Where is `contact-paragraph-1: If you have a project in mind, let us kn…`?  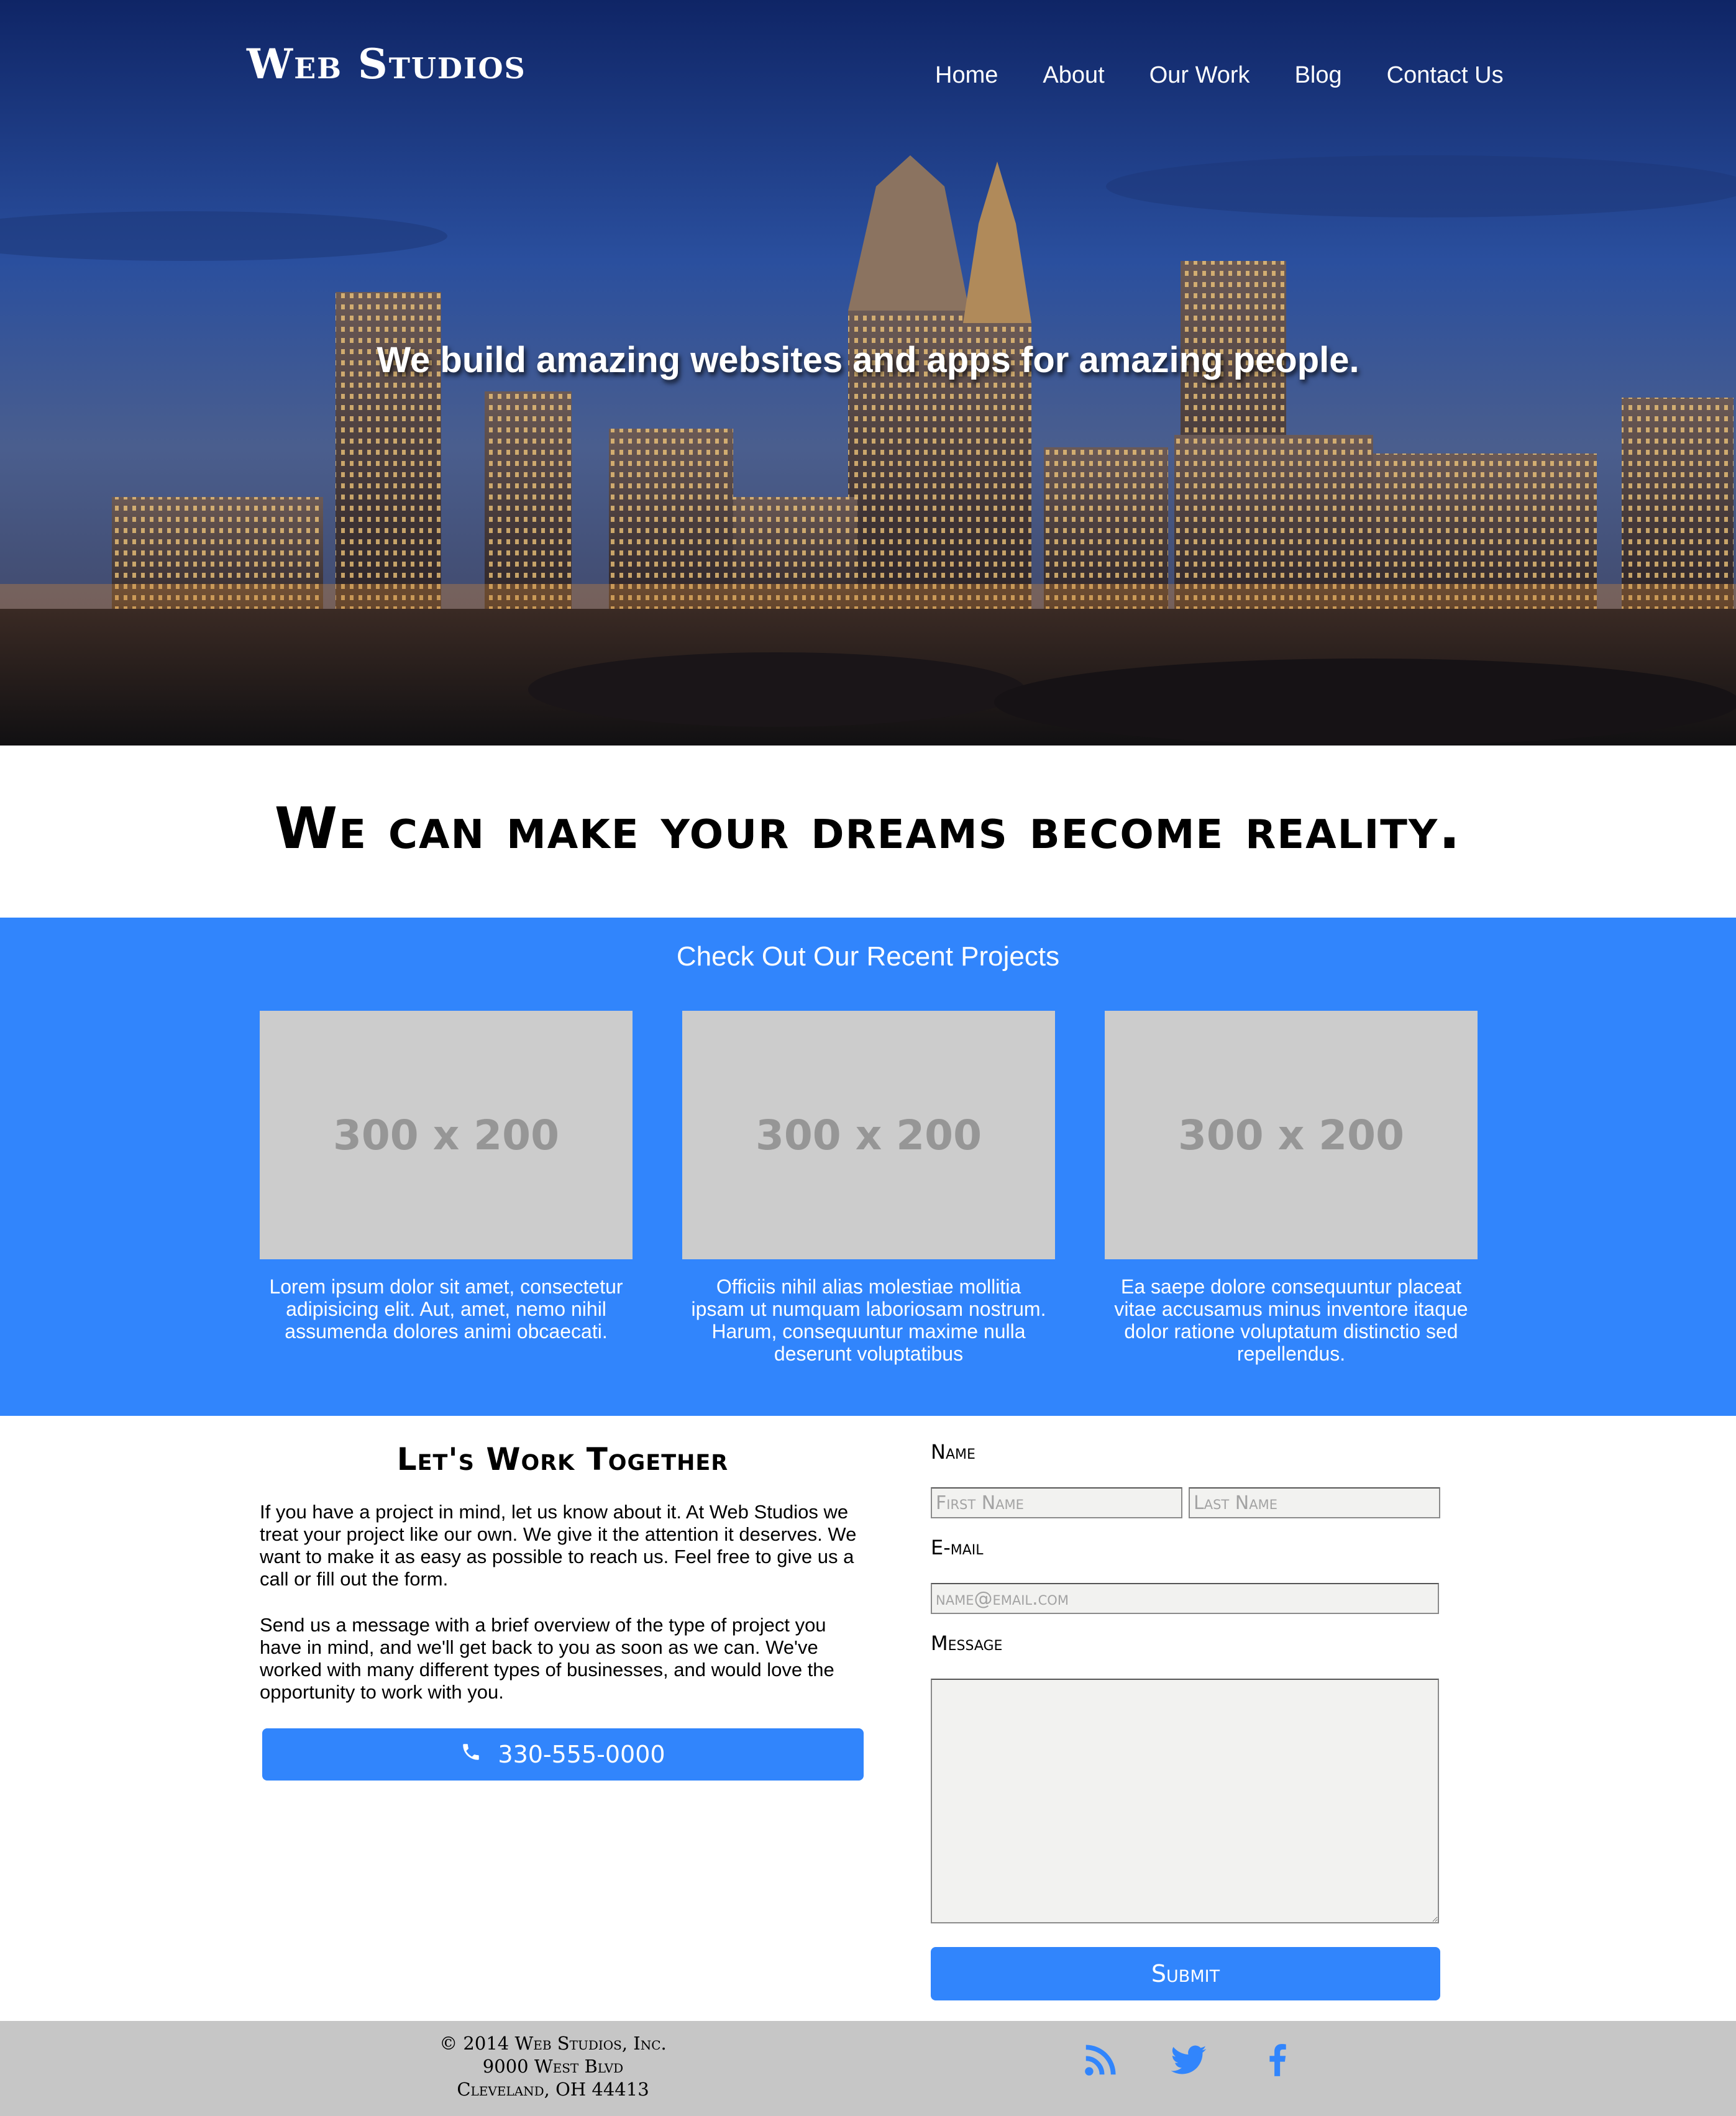
contact-paragraph-1: If you have a project in mind, let us kn… is located at coordinates (558, 1546).